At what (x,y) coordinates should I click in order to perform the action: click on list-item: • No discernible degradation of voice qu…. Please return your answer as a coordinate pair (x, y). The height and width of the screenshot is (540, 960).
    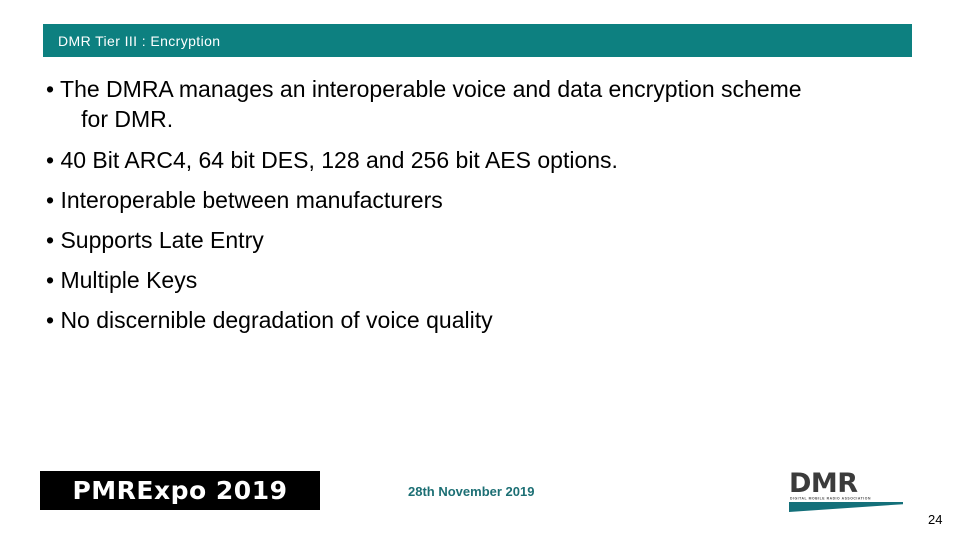
    Looking at the image, I should click on (269, 320).